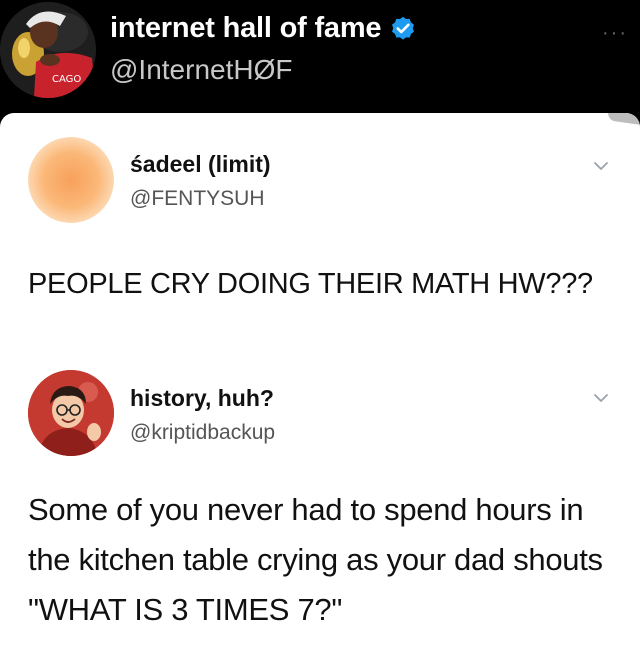 The height and width of the screenshot is (653, 640). What do you see at coordinates (71, 413) in the screenshot?
I see `cartoon-person-avatar-icon` at bounding box center [71, 413].